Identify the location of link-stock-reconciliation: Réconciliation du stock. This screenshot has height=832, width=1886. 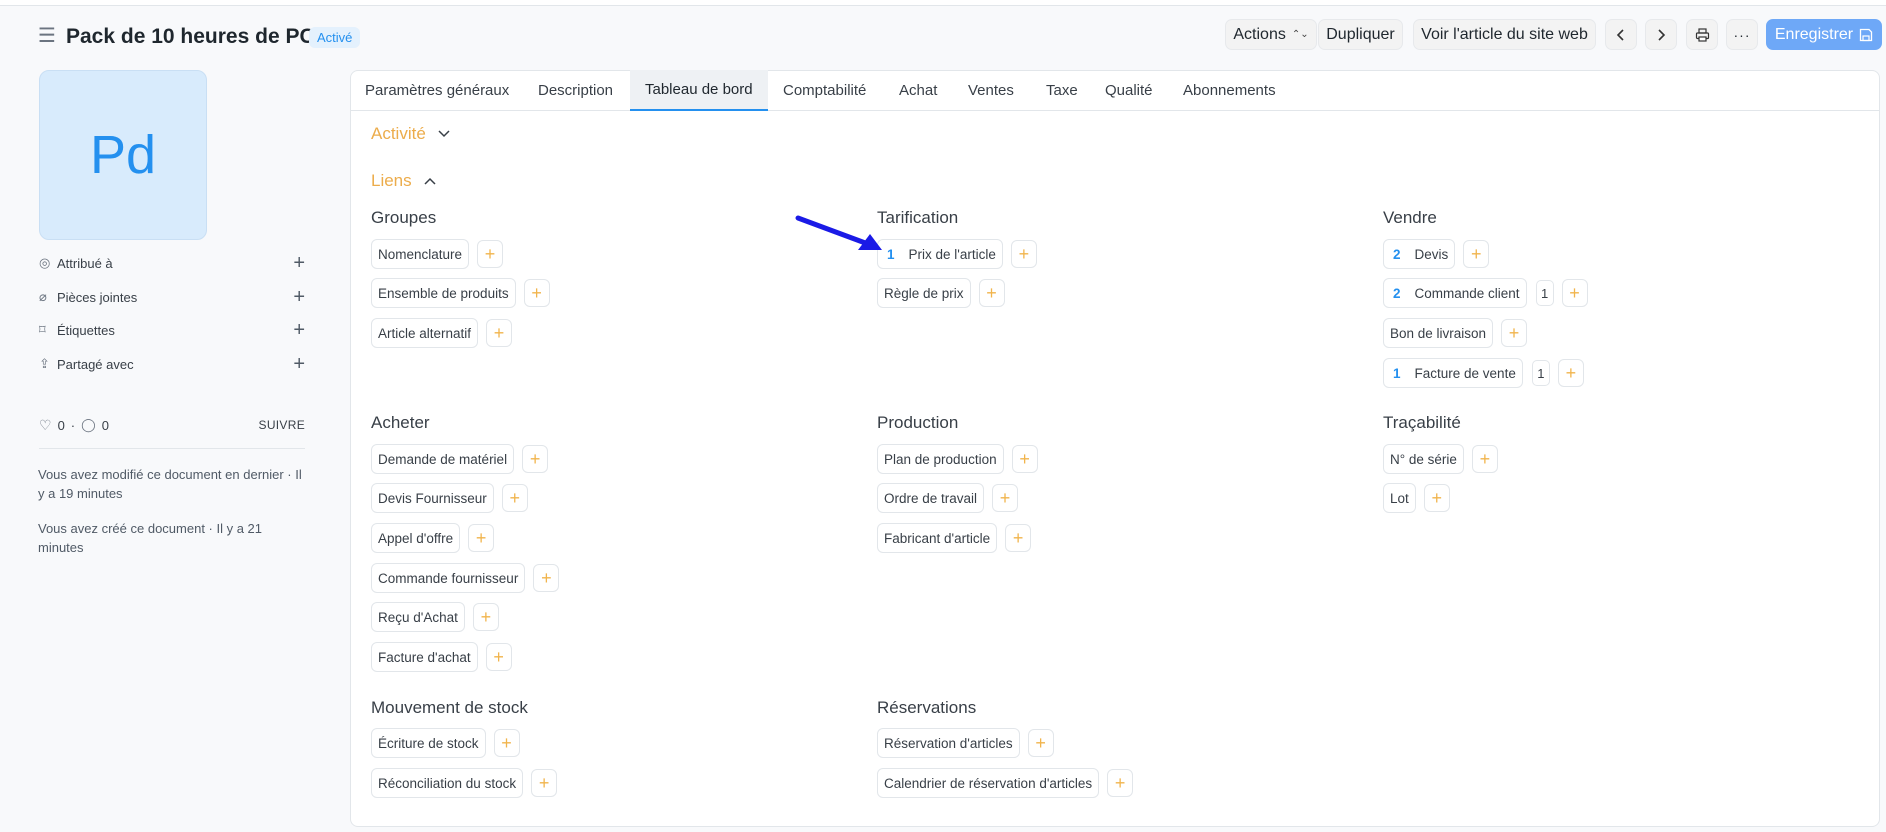
(447, 783).